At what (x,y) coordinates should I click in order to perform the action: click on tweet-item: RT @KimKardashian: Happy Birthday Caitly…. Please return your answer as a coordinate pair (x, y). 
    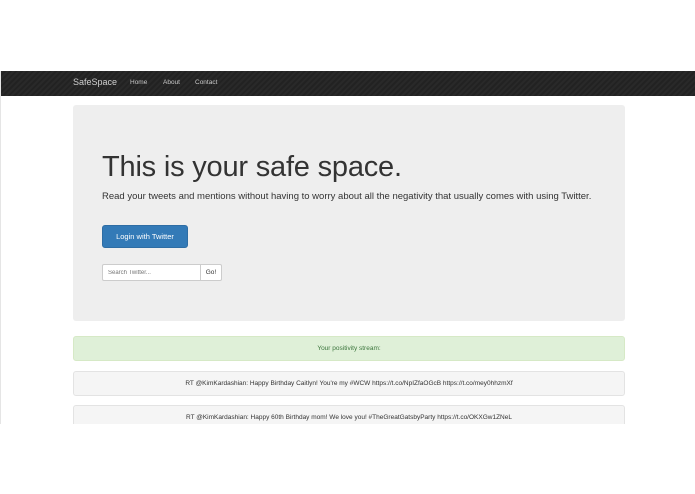
    Looking at the image, I should click on (349, 383).